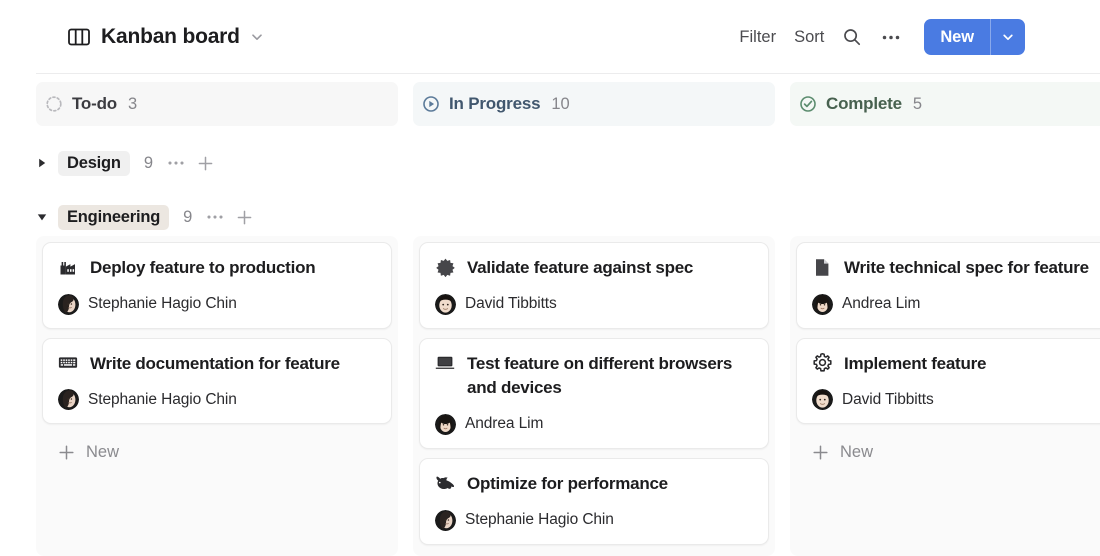 The image size is (1100, 556). I want to click on card-title-row: Implement feature, so click(956, 364).